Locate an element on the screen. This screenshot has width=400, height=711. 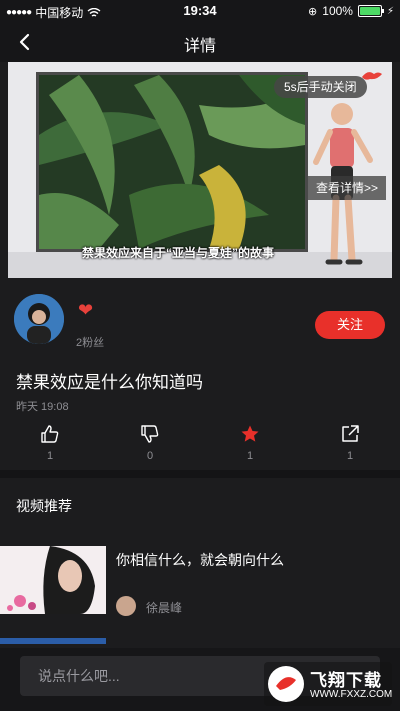
nav-bar: 详情 is located at coordinates (200, 42).